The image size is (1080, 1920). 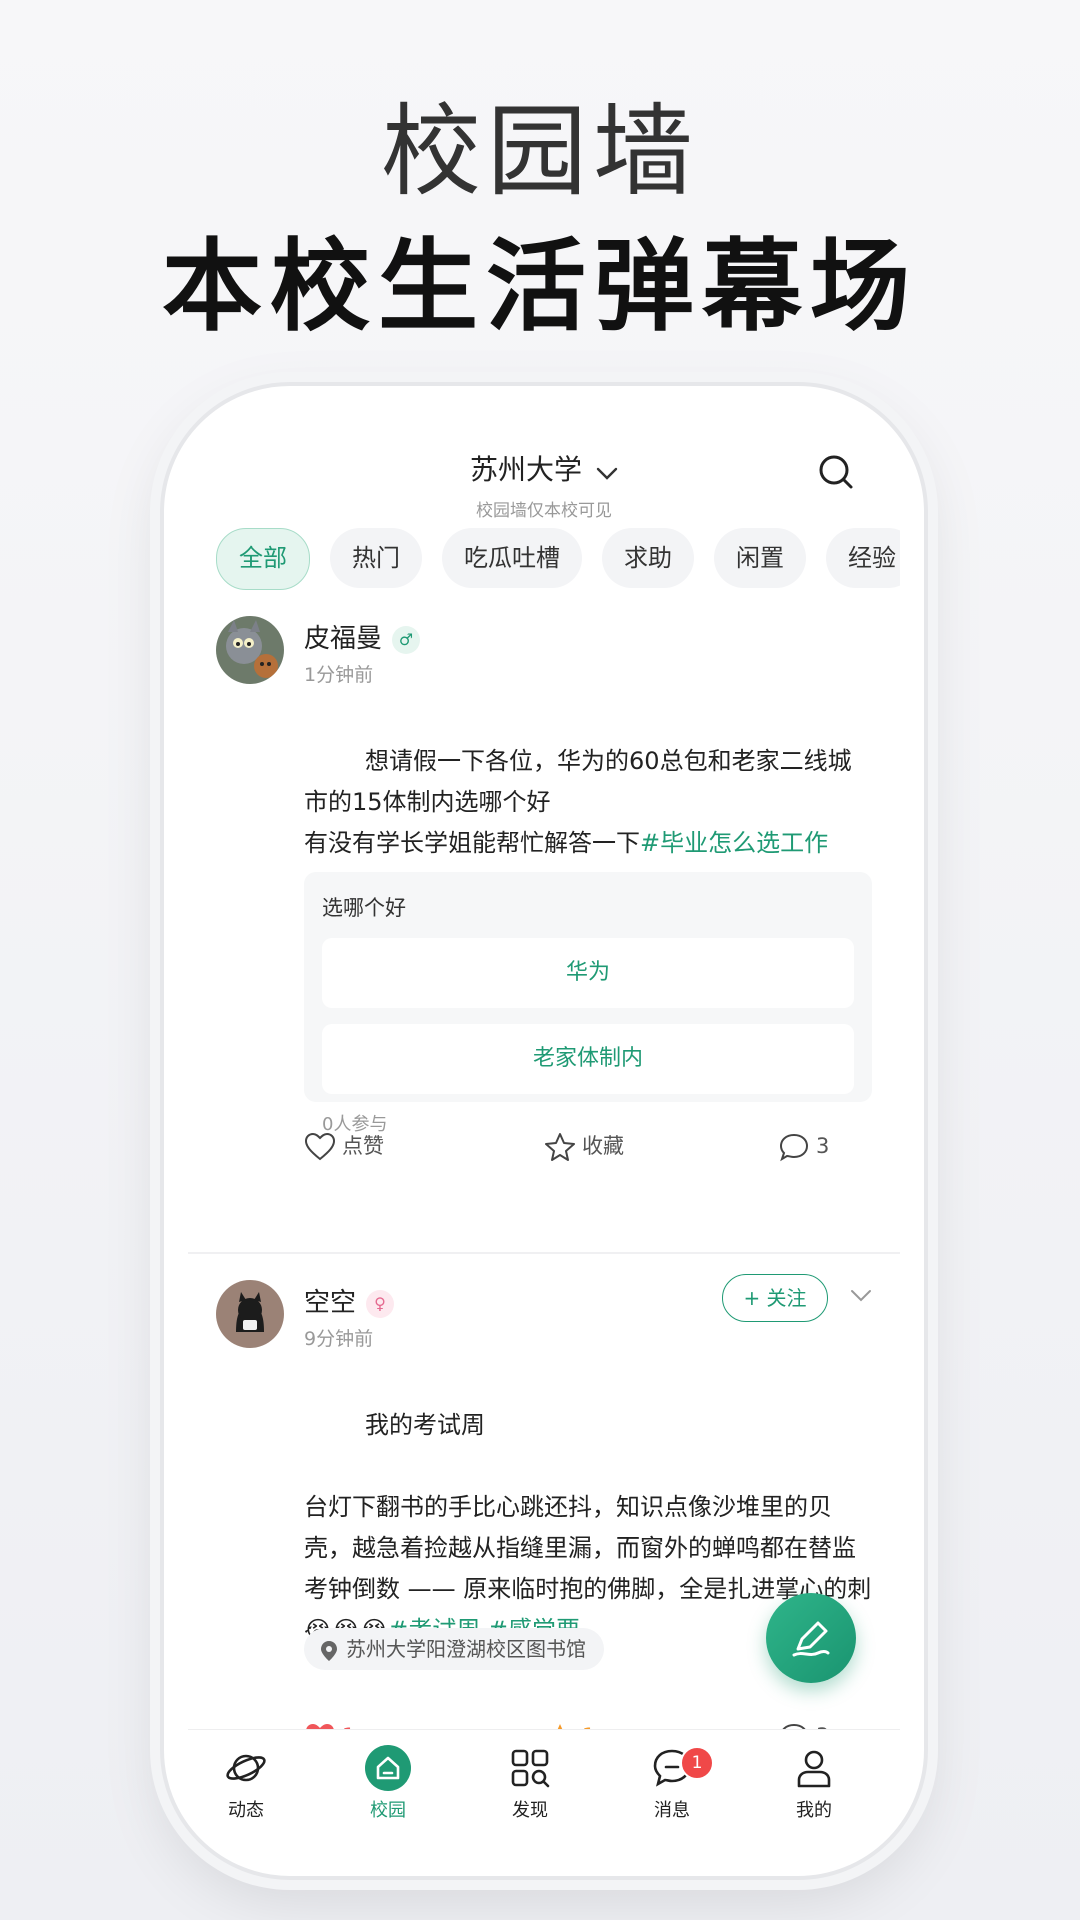 I want to click on username: 空空, so click(x=330, y=1303).